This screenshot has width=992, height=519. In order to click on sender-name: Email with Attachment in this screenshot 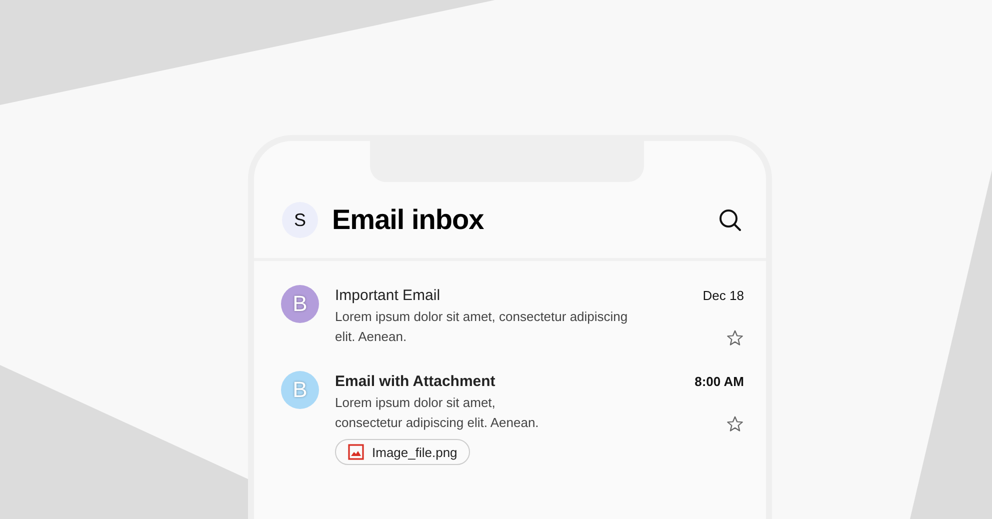, I will do `click(415, 381)`.